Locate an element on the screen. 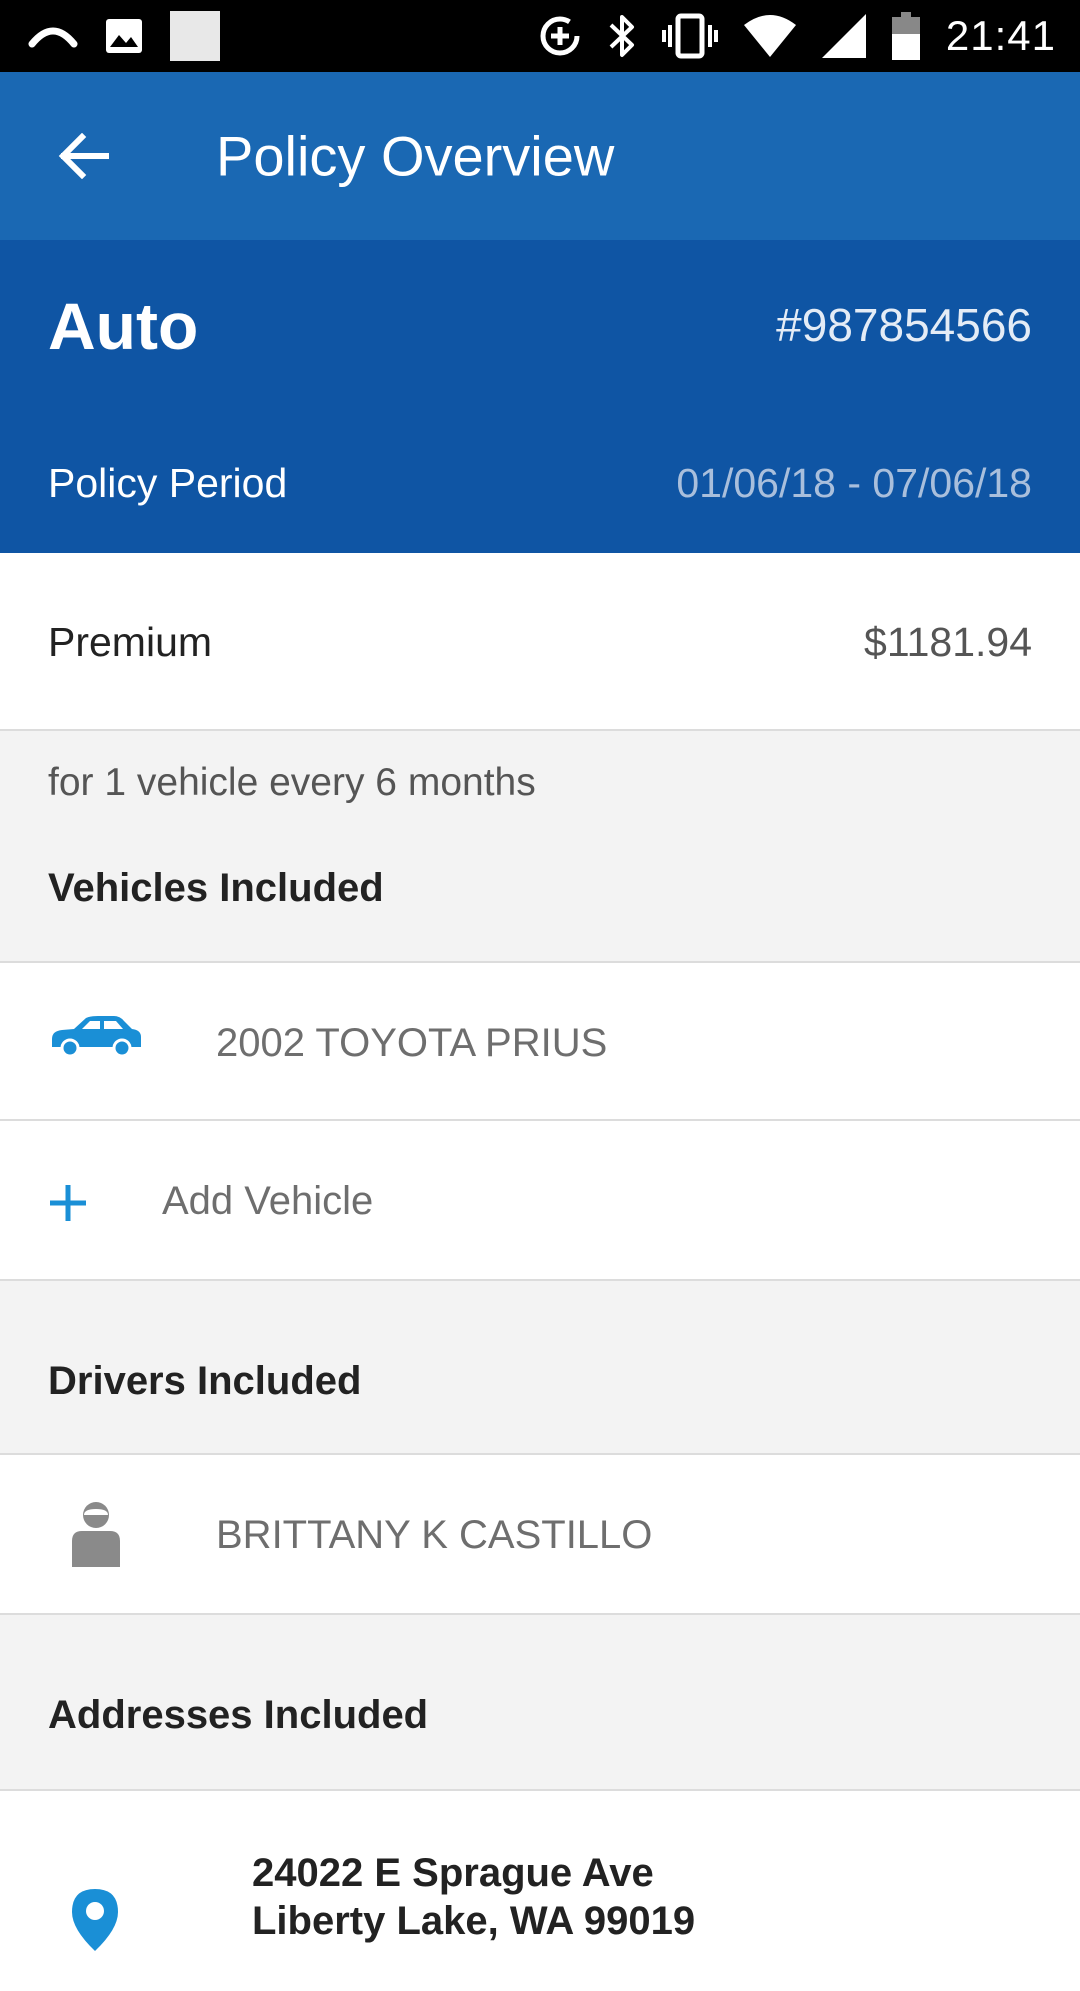  vehicle-item: 2002 TOYOTA PRIUS is located at coordinates (540, 1042).